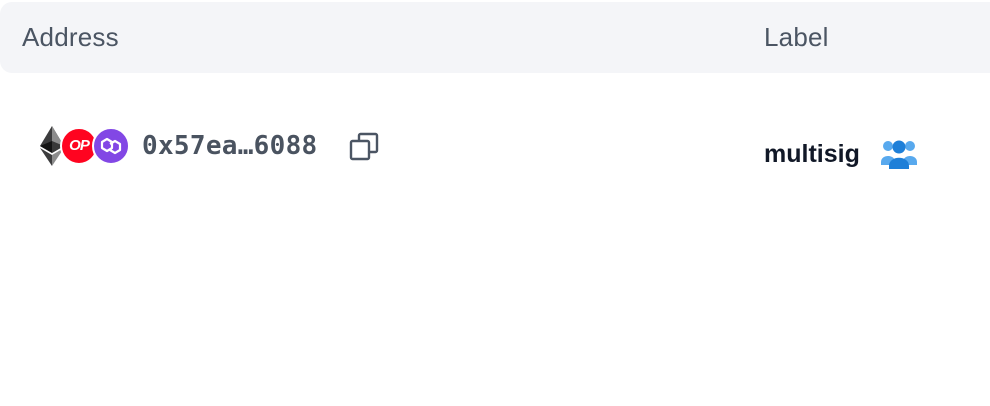 This screenshot has width=990, height=406. What do you see at coordinates (812, 154) in the screenshot?
I see `address-label: multisig` at bounding box center [812, 154].